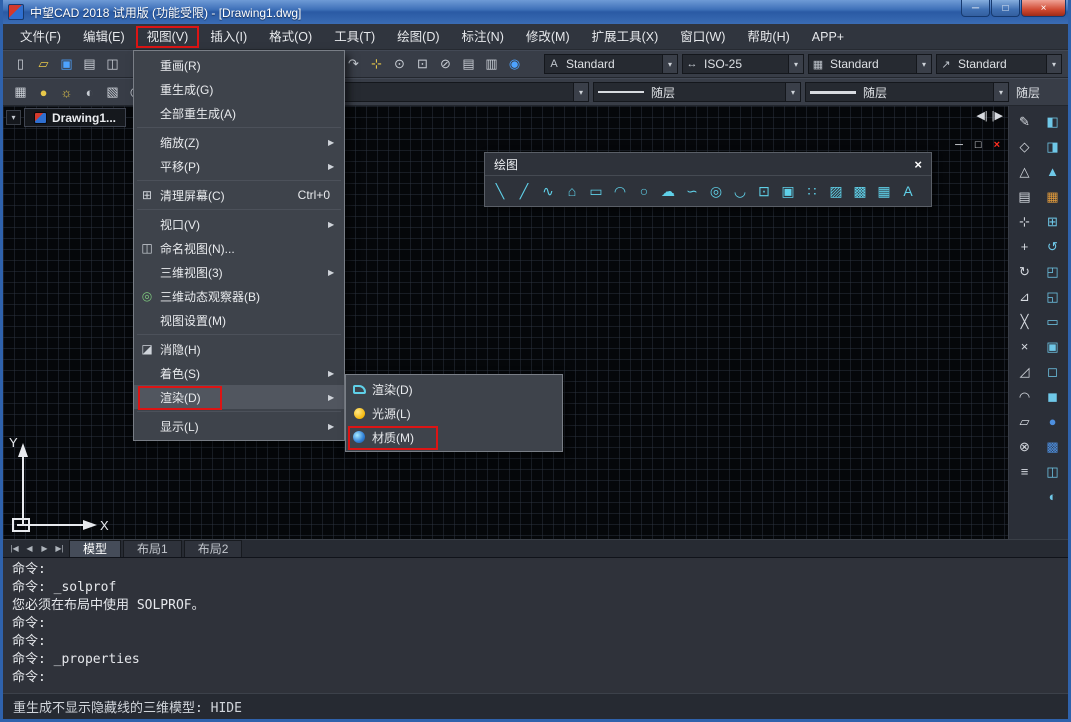 Image resolution: width=1071 pixels, height=722 pixels. Describe the element at coordinates (445, 64) in the screenshot. I see `zoom-previous-icon: ⊘` at that location.